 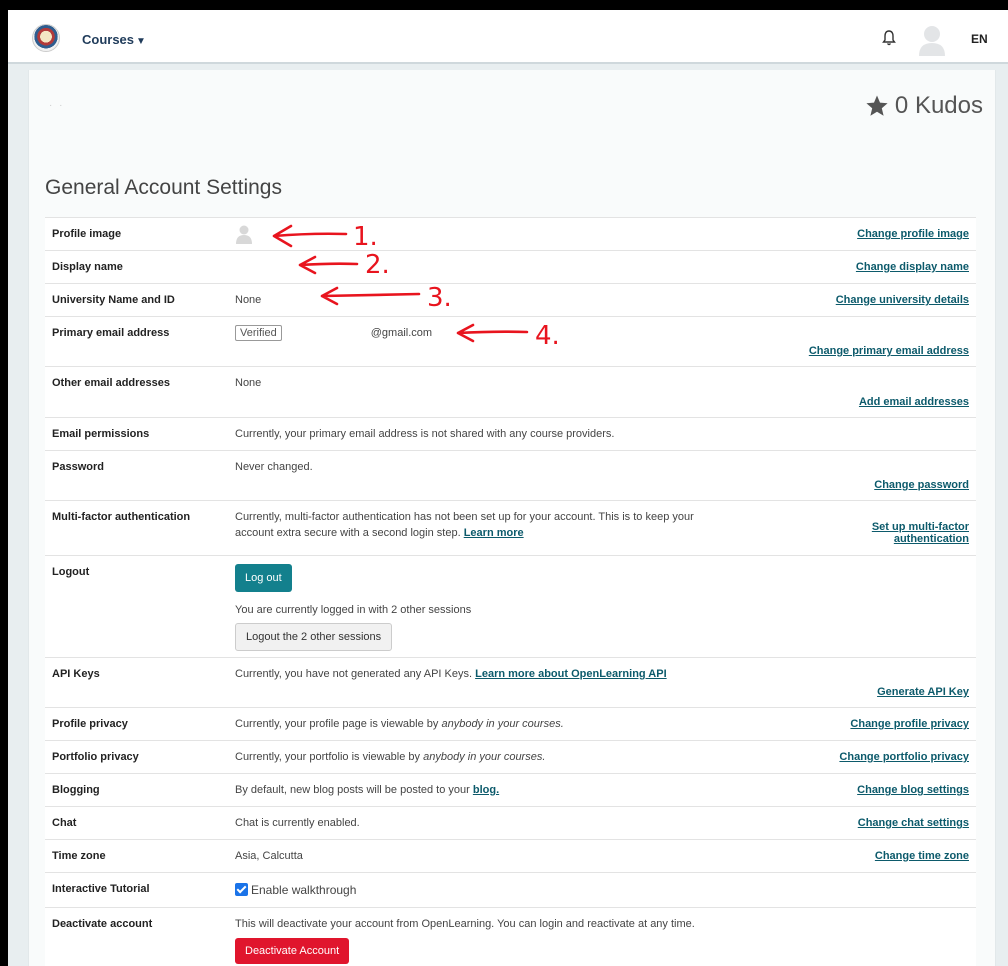 I want to click on profile-placeholder-icon, so click(x=244, y=234).